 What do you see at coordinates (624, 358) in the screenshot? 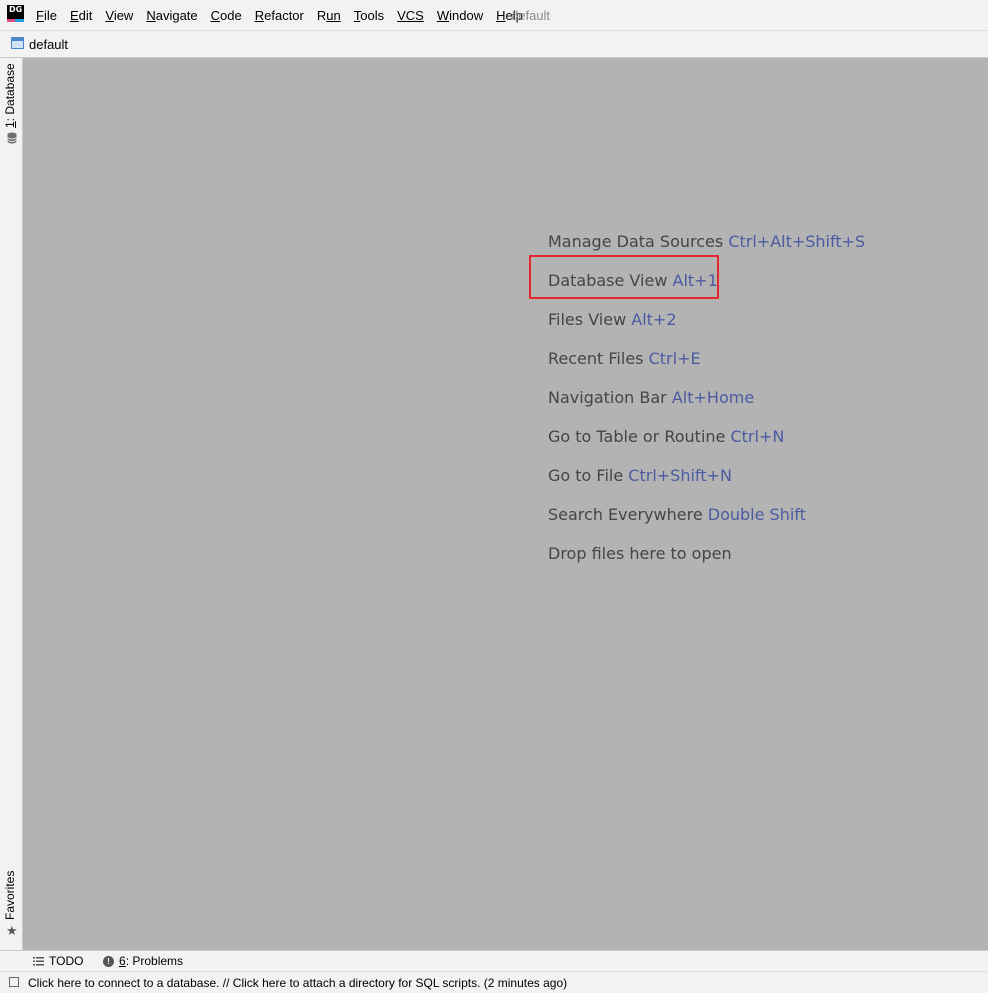
I see `hint-recent-files: Recent Files Ctrl+E` at bounding box center [624, 358].